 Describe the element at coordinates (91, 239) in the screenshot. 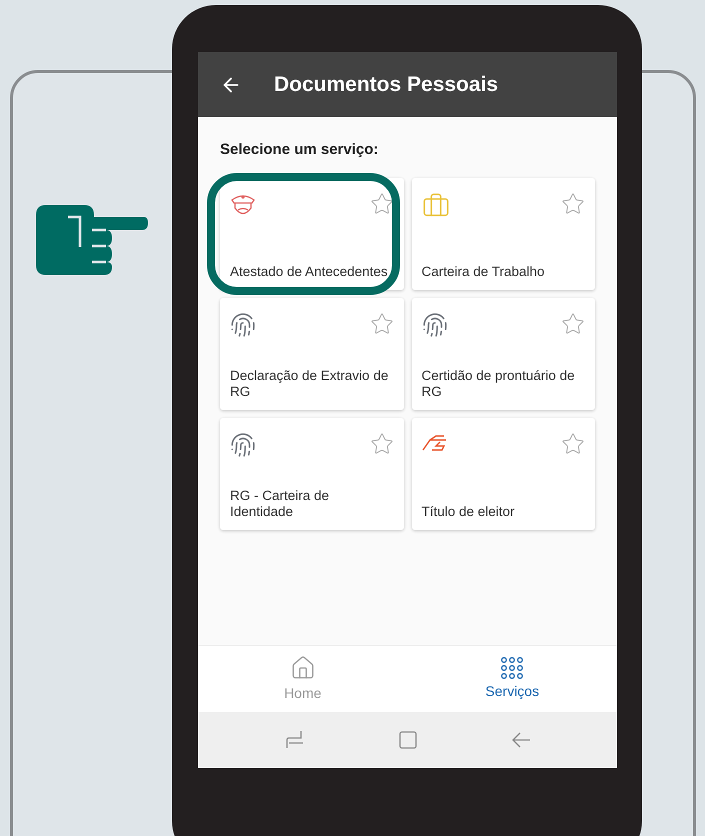

I see `pointing-hand-icon` at that location.